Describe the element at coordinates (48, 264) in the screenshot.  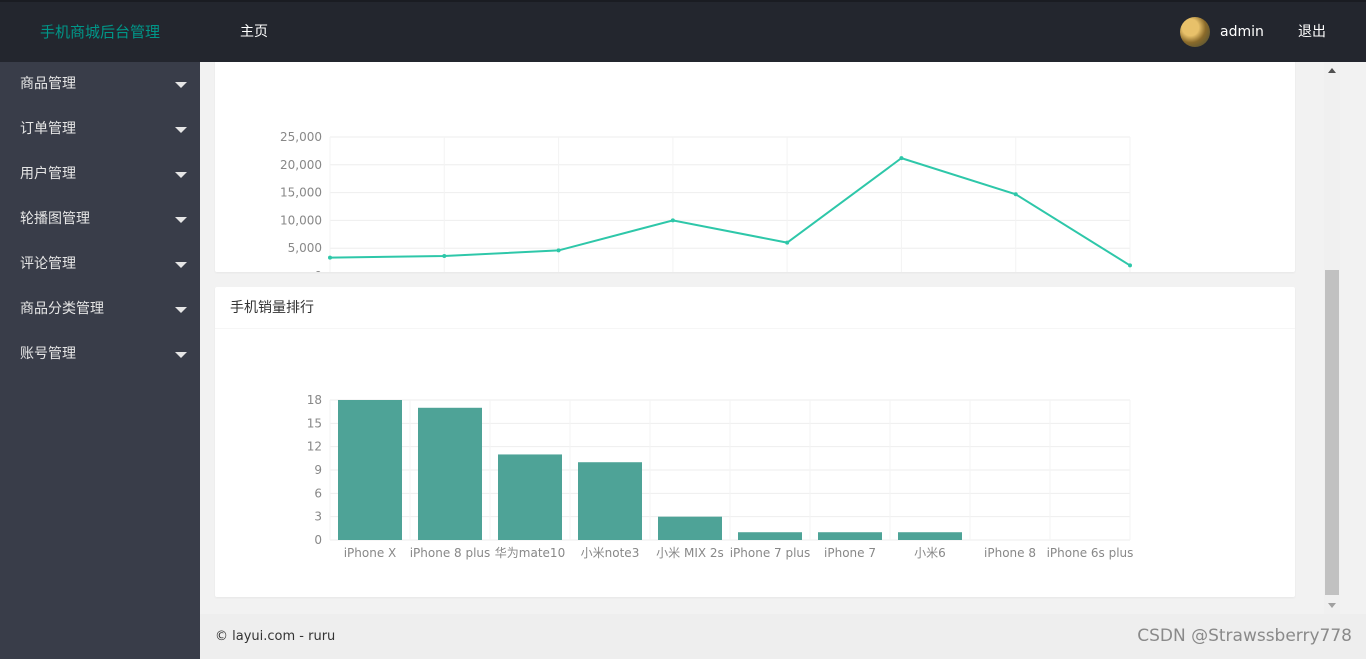
I see `sidebar-item-label: 评论管理` at that location.